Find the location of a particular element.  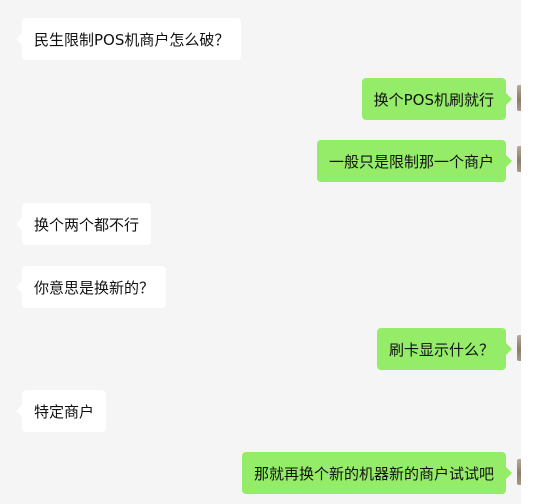

message-text: 换个两个都不行 is located at coordinates (87, 224).